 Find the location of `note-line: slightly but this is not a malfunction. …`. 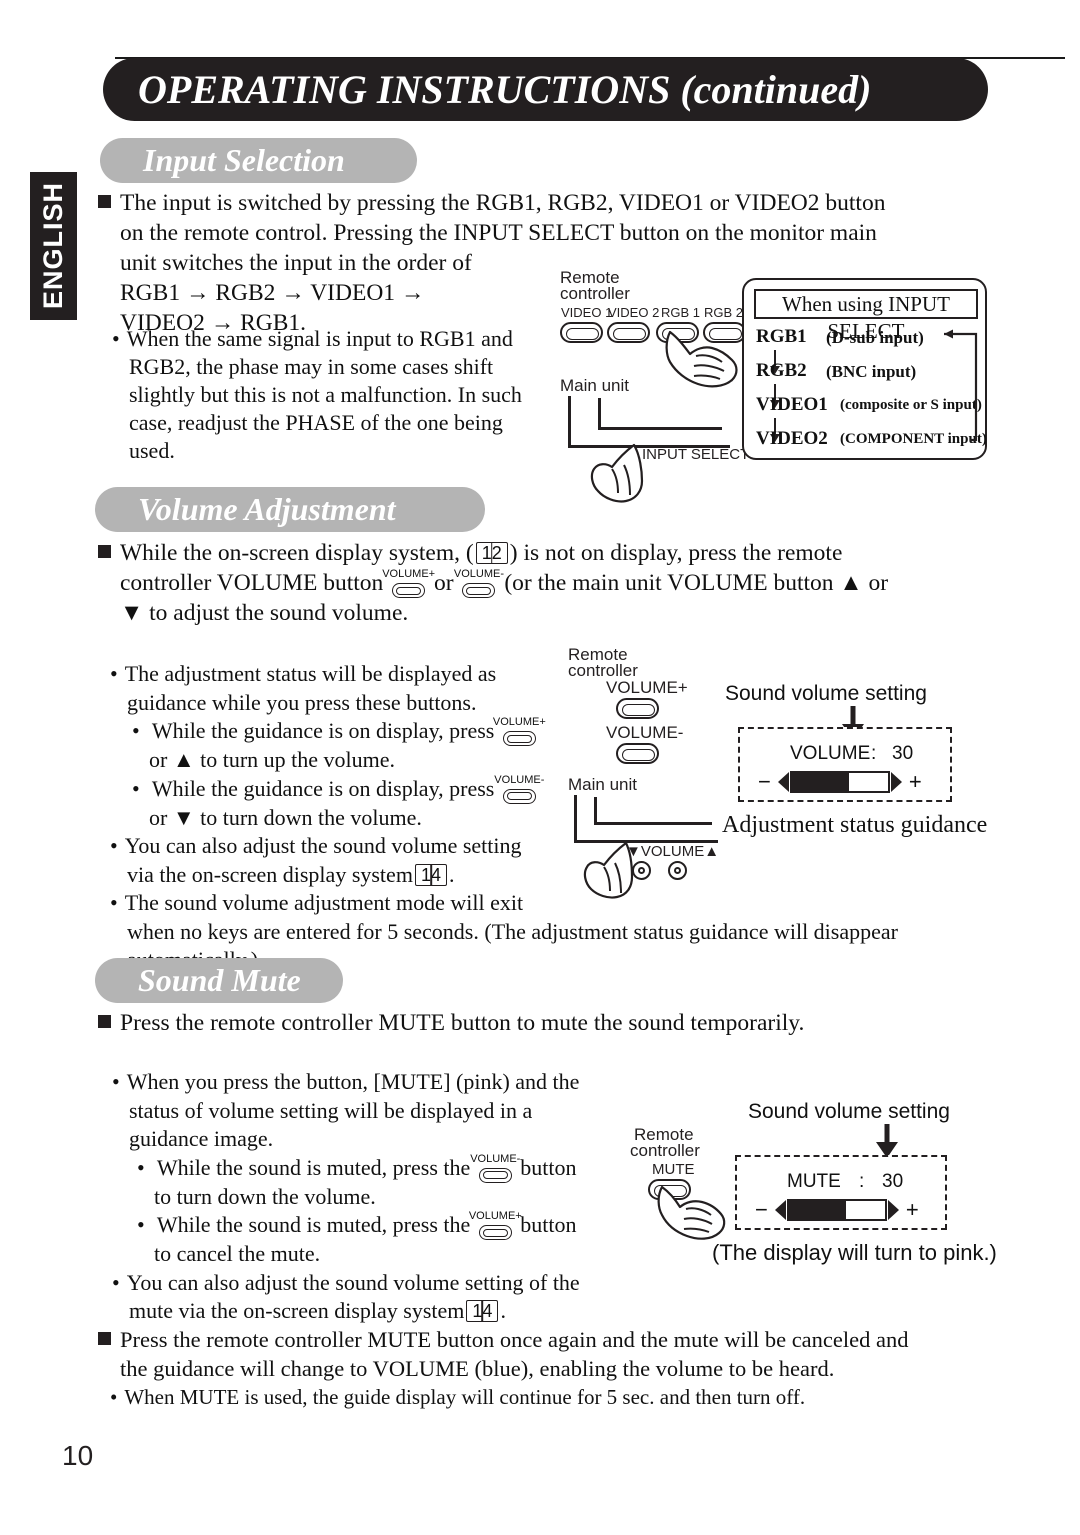

note-line: slightly but this is not a malfunction. … is located at coordinates (325, 394).